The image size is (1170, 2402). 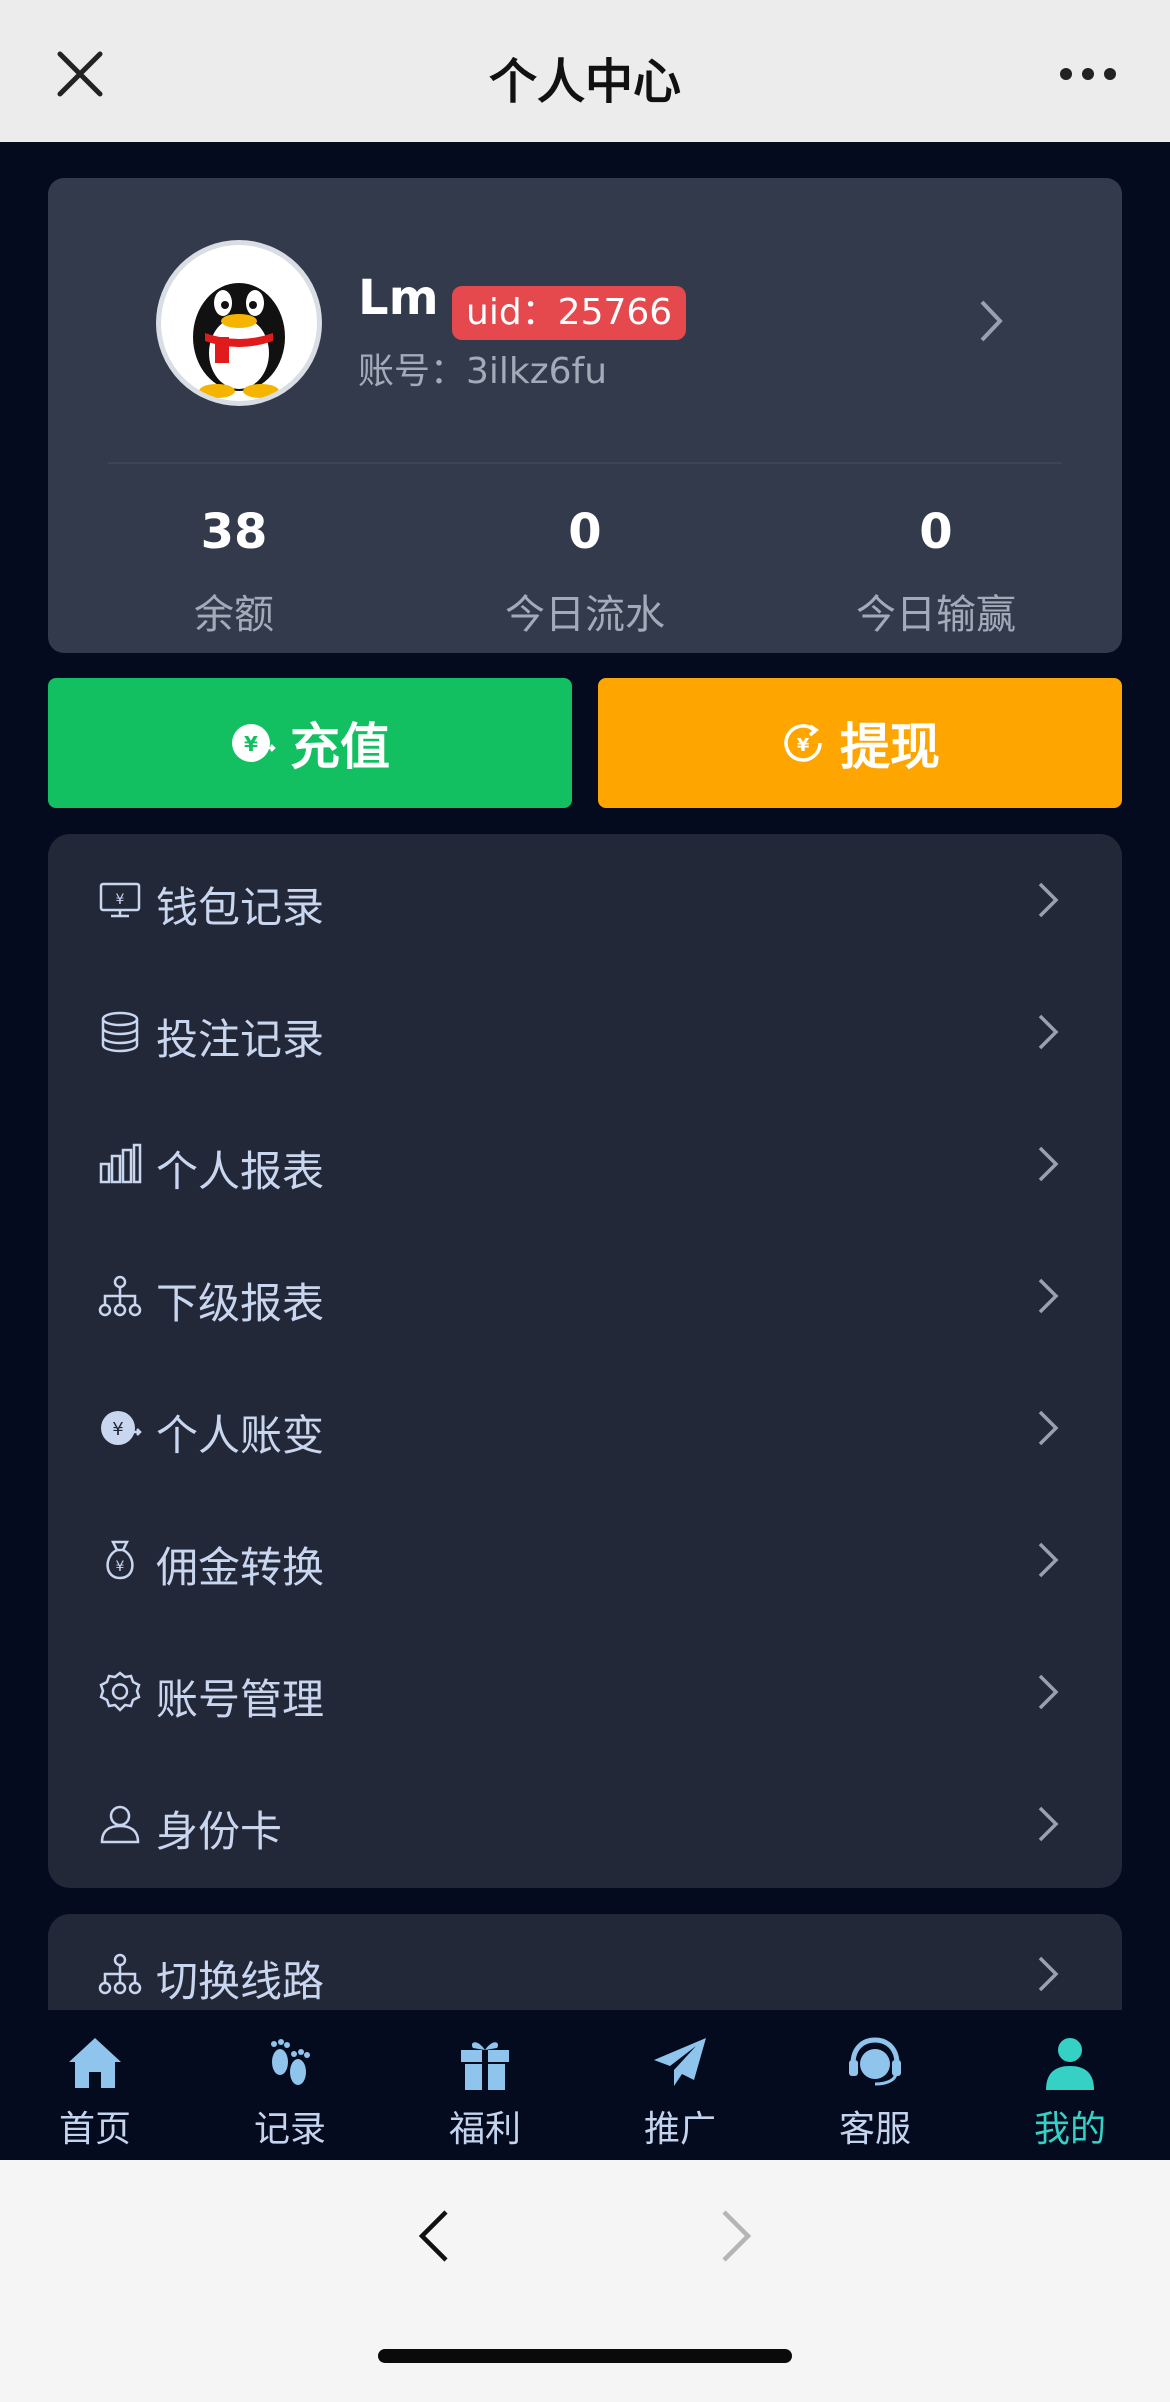 What do you see at coordinates (219, 1831) in the screenshot?
I see `menu-item-label: 身份卡` at bounding box center [219, 1831].